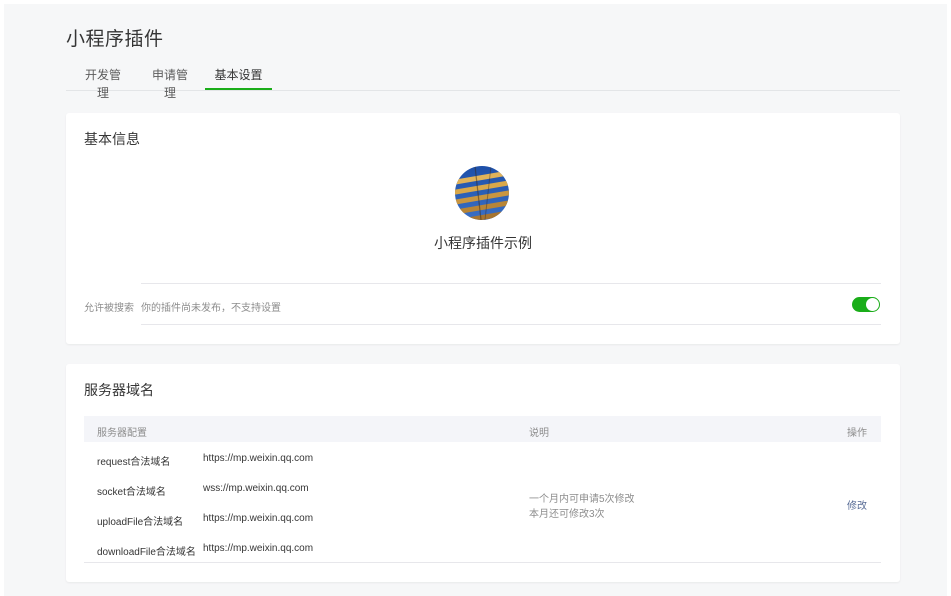 This screenshot has width=951, height=596. What do you see at coordinates (109, 308) in the screenshot?
I see `allow-search-label: 允许被搜索` at bounding box center [109, 308].